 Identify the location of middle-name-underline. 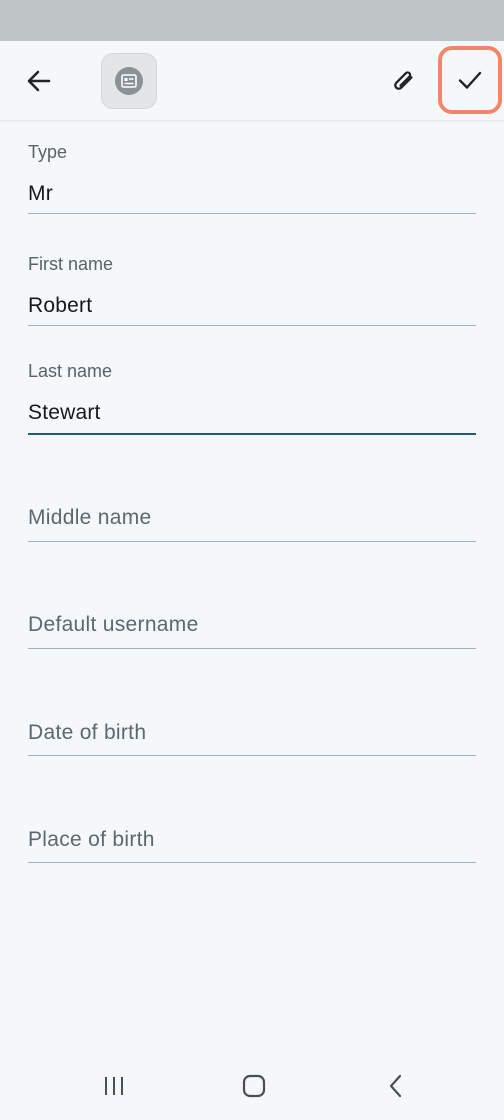
(252, 541).